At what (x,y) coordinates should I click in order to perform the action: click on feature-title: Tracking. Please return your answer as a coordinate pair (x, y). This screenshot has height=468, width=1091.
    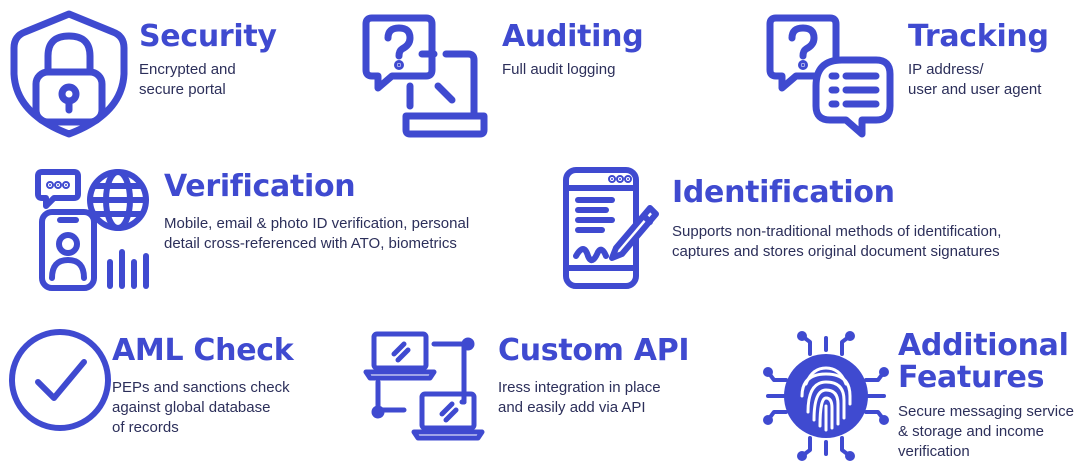
    Looking at the image, I should click on (978, 36).